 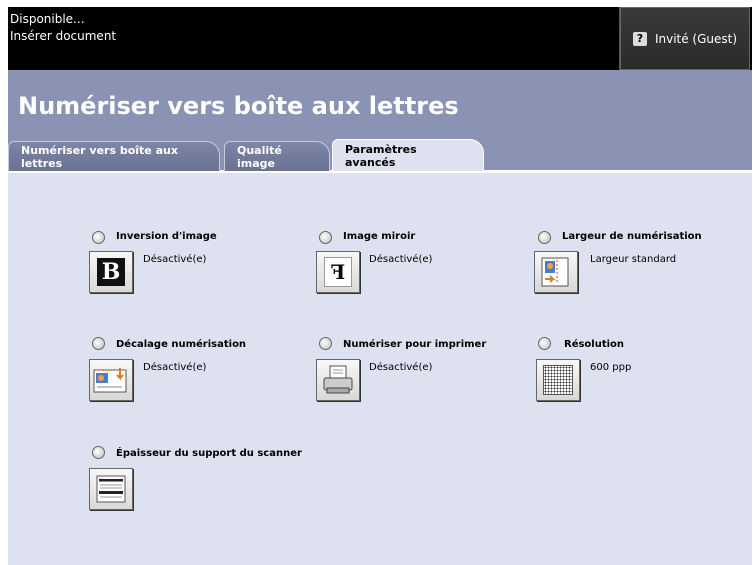 What do you see at coordinates (544, 237) in the screenshot?
I see `scan-width-radio` at bounding box center [544, 237].